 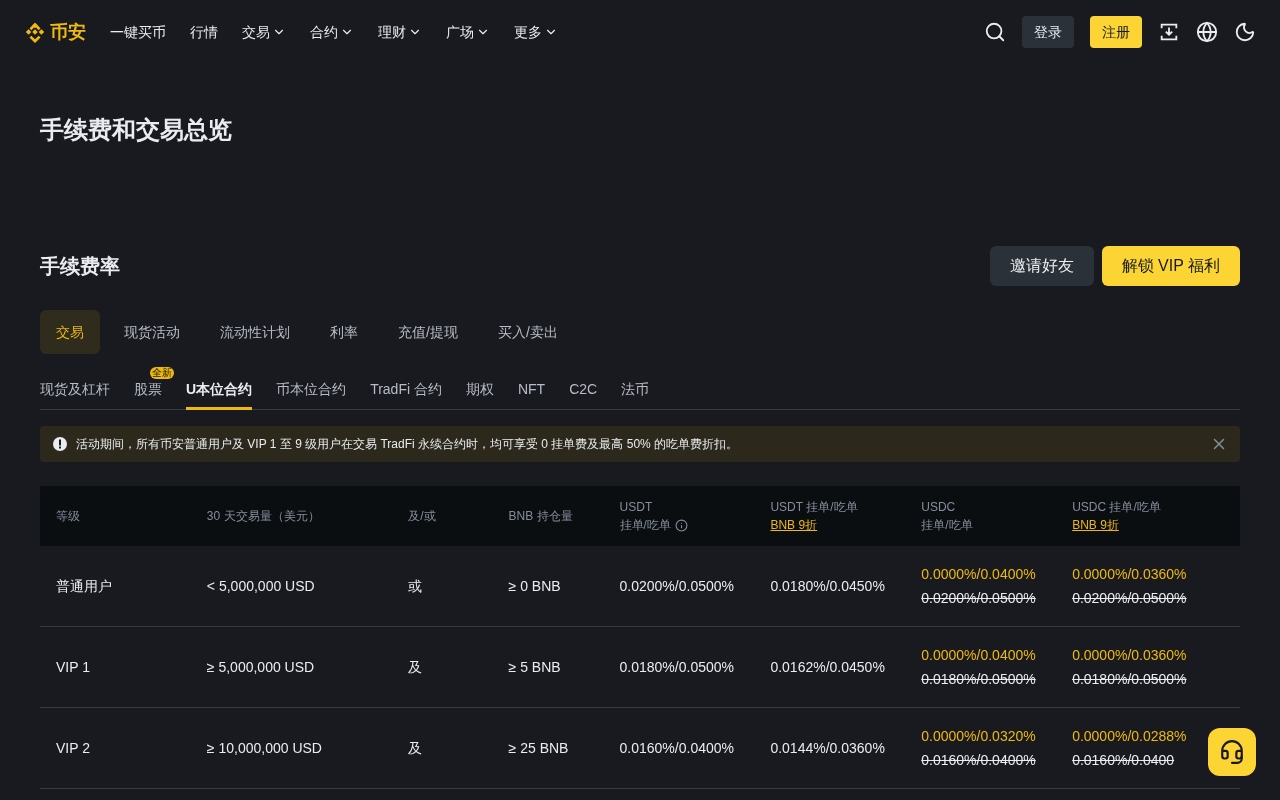 I want to click on column-header: USDC 挂单/吃单, so click(x=1117, y=507).